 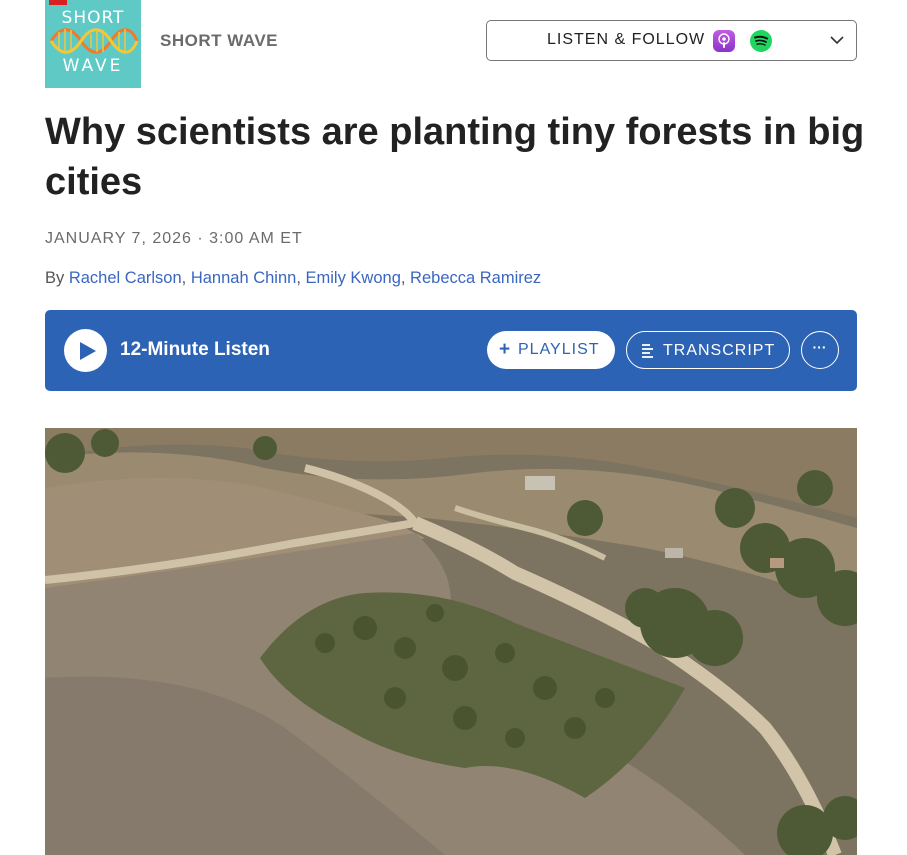 What do you see at coordinates (837, 40) in the screenshot?
I see `chevron-down-icon` at bounding box center [837, 40].